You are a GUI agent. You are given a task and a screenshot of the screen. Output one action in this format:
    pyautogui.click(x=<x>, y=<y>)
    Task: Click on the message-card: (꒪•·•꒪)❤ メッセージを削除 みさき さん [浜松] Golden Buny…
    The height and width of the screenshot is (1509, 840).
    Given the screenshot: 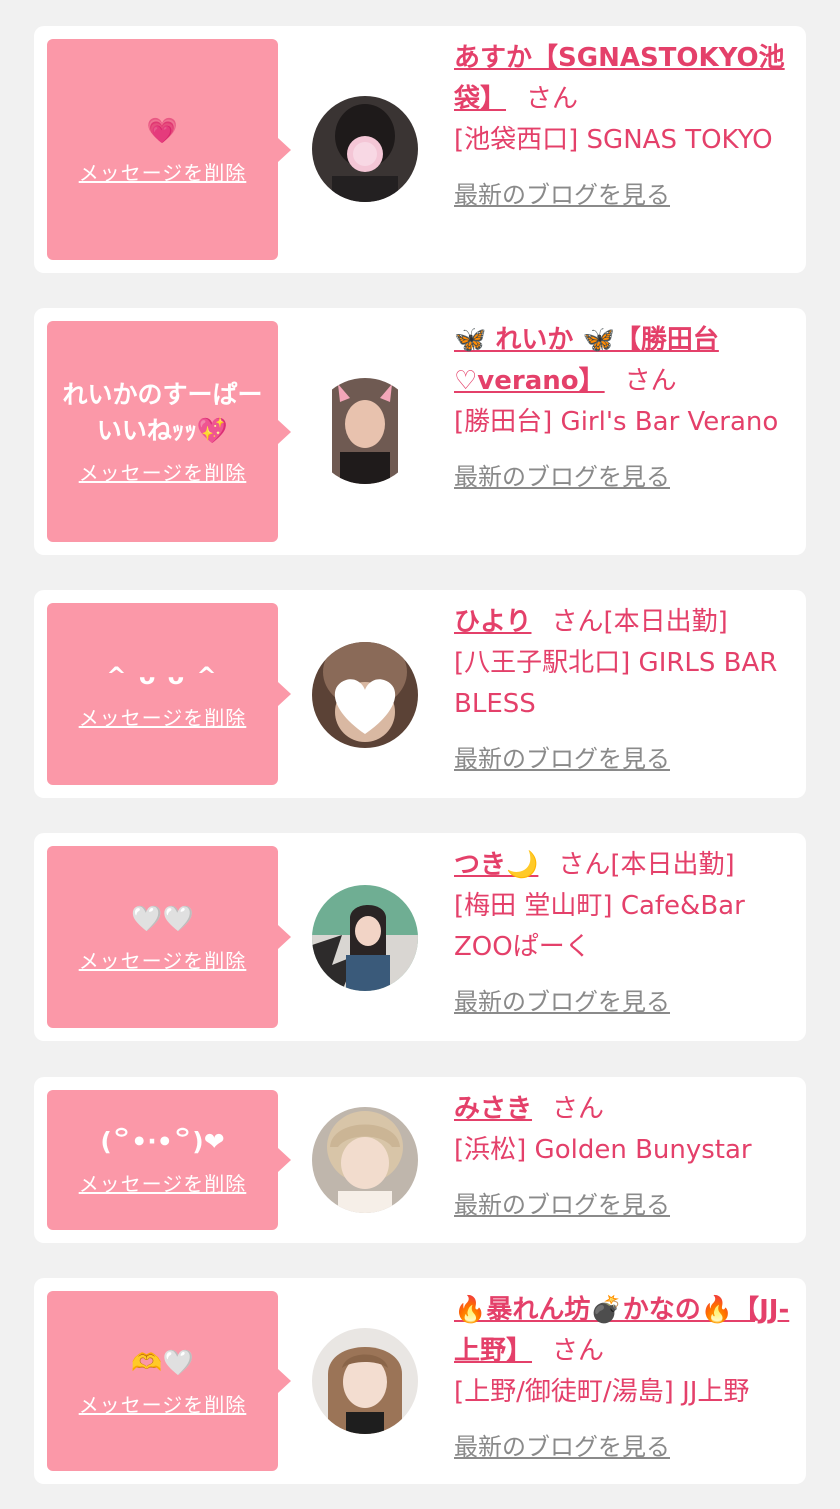 What is the action you would take?
    pyautogui.click(x=420, y=1160)
    